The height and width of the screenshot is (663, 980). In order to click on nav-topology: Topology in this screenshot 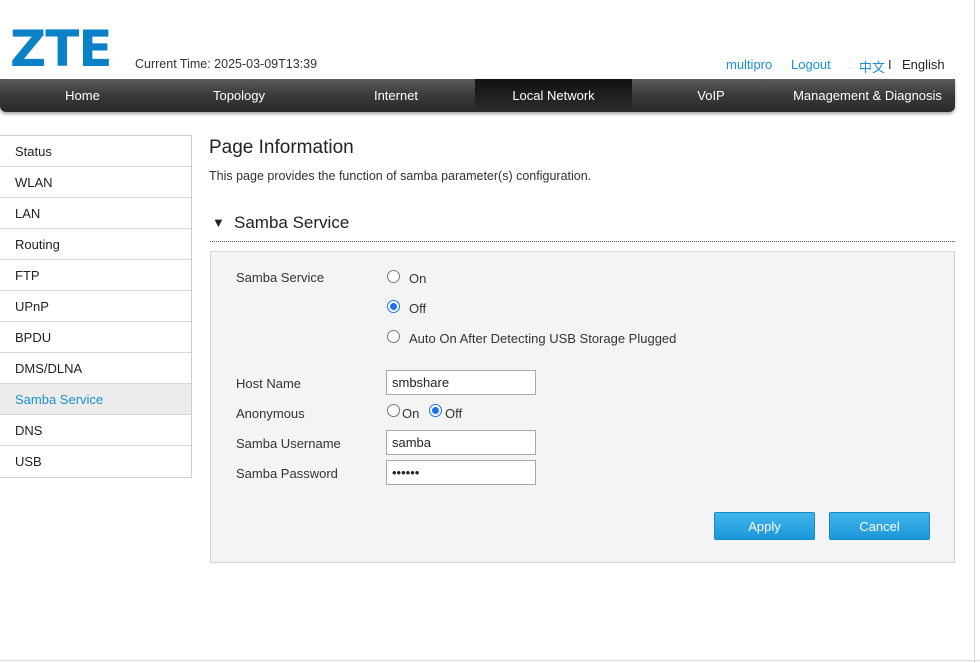, I will do `click(239, 95)`.